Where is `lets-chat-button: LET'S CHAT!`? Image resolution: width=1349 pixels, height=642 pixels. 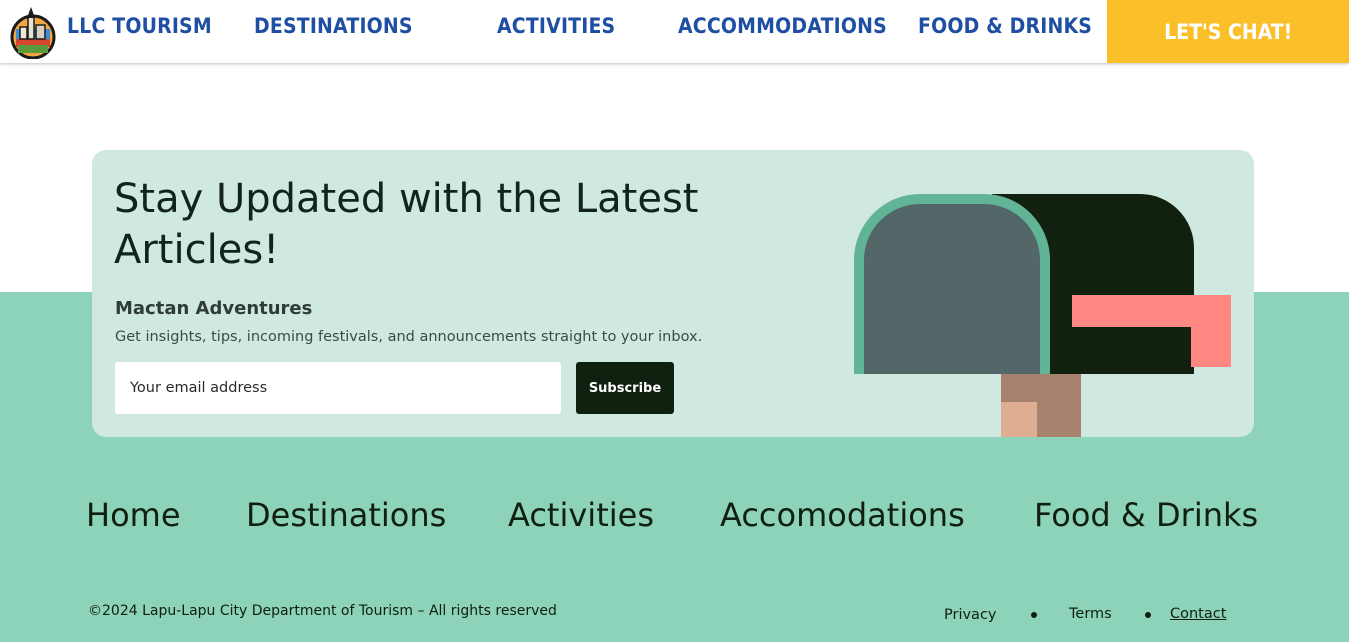 lets-chat-button: LET'S CHAT! is located at coordinates (1228, 31).